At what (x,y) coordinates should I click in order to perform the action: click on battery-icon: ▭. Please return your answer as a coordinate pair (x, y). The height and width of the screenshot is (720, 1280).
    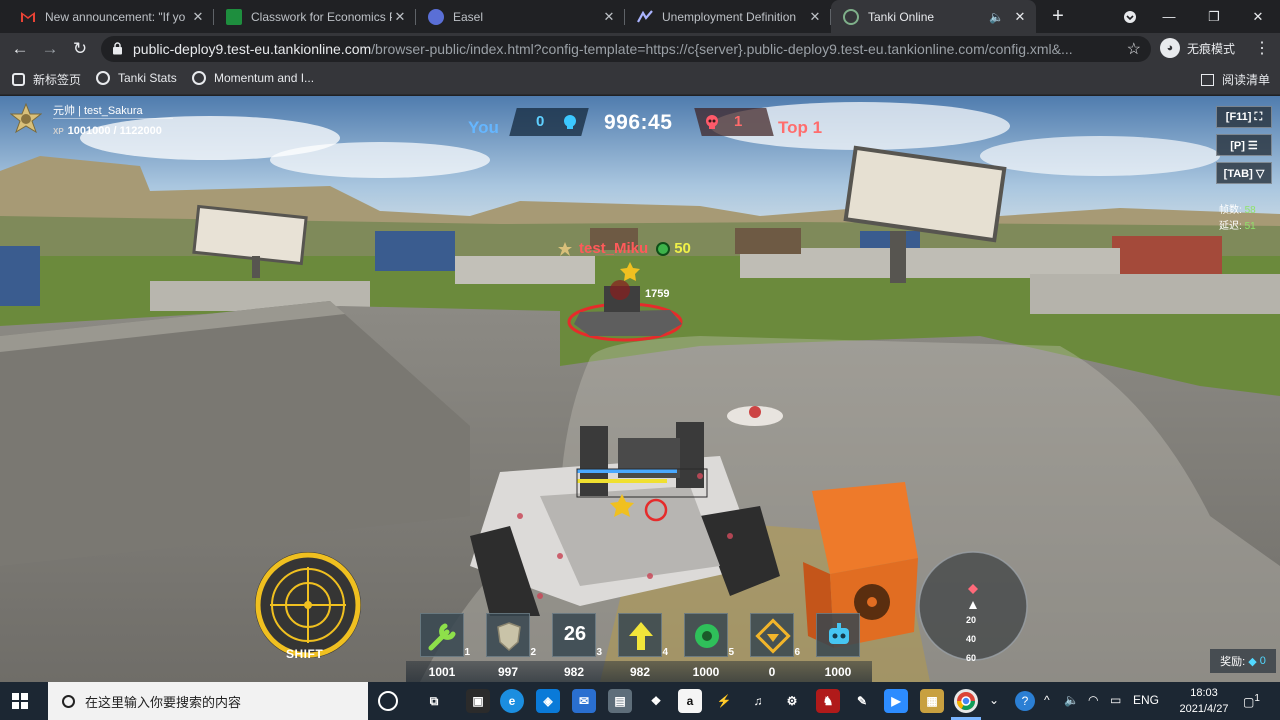
    Looking at the image, I should click on (1115, 700).